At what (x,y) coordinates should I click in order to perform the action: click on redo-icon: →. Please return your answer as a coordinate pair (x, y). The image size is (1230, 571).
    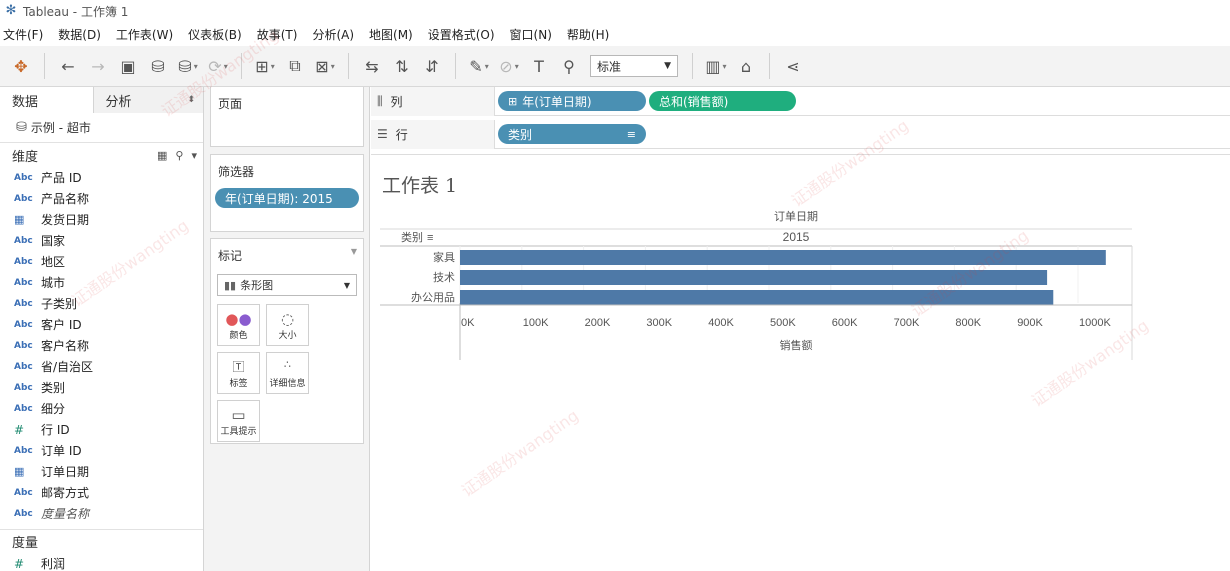
    Looking at the image, I should click on (98, 66).